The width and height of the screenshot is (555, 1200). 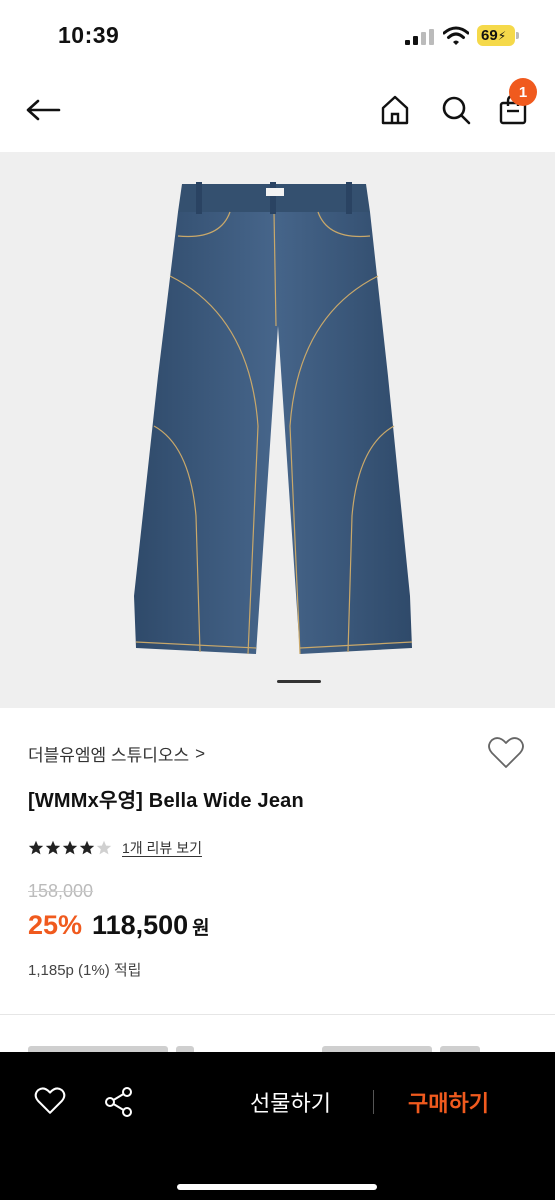 What do you see at coordinates (299, 681) in the screenshot?
I see `carousel-indicator` at bounding box center [299, 681].